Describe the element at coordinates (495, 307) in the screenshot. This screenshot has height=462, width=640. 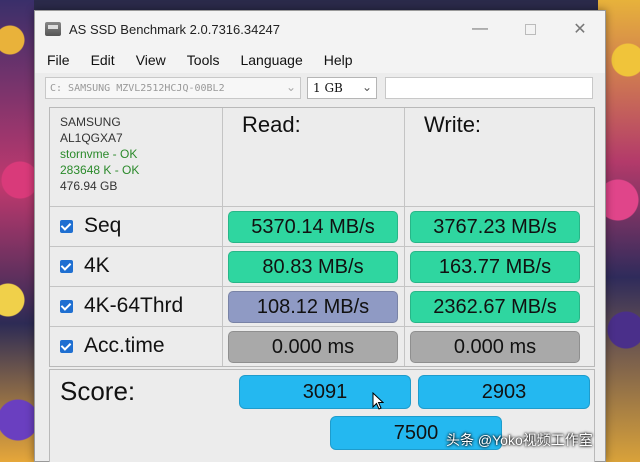
I see `4k-64thrd-write-value: 2362.67 MB/s` at that location.